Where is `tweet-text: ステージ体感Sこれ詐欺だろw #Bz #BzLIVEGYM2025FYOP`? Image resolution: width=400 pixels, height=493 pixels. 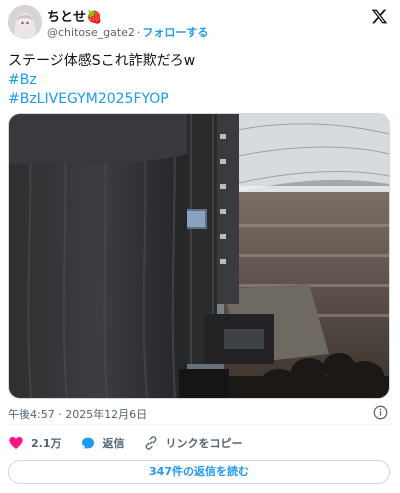 tweet-text: ステージ体感Sこれ詐欺だろw #Bz #BzLIVEGYM2025FYOP is located at coordinates (101, 80).